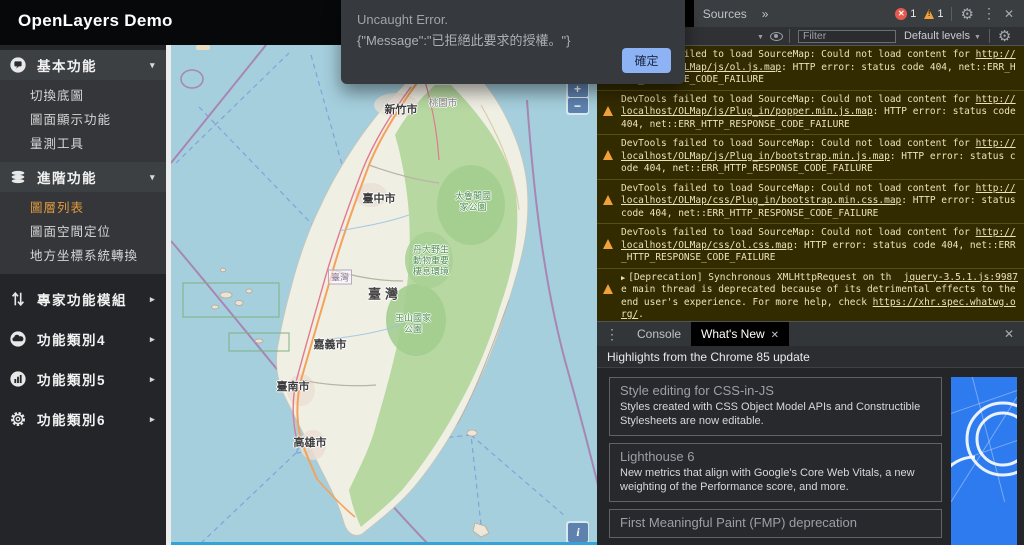 Image resolution: width=1024 pixels, height=545 pixels. I want to click on sidebar-section-5: 功能類別5 ▸, so click(83, 379).